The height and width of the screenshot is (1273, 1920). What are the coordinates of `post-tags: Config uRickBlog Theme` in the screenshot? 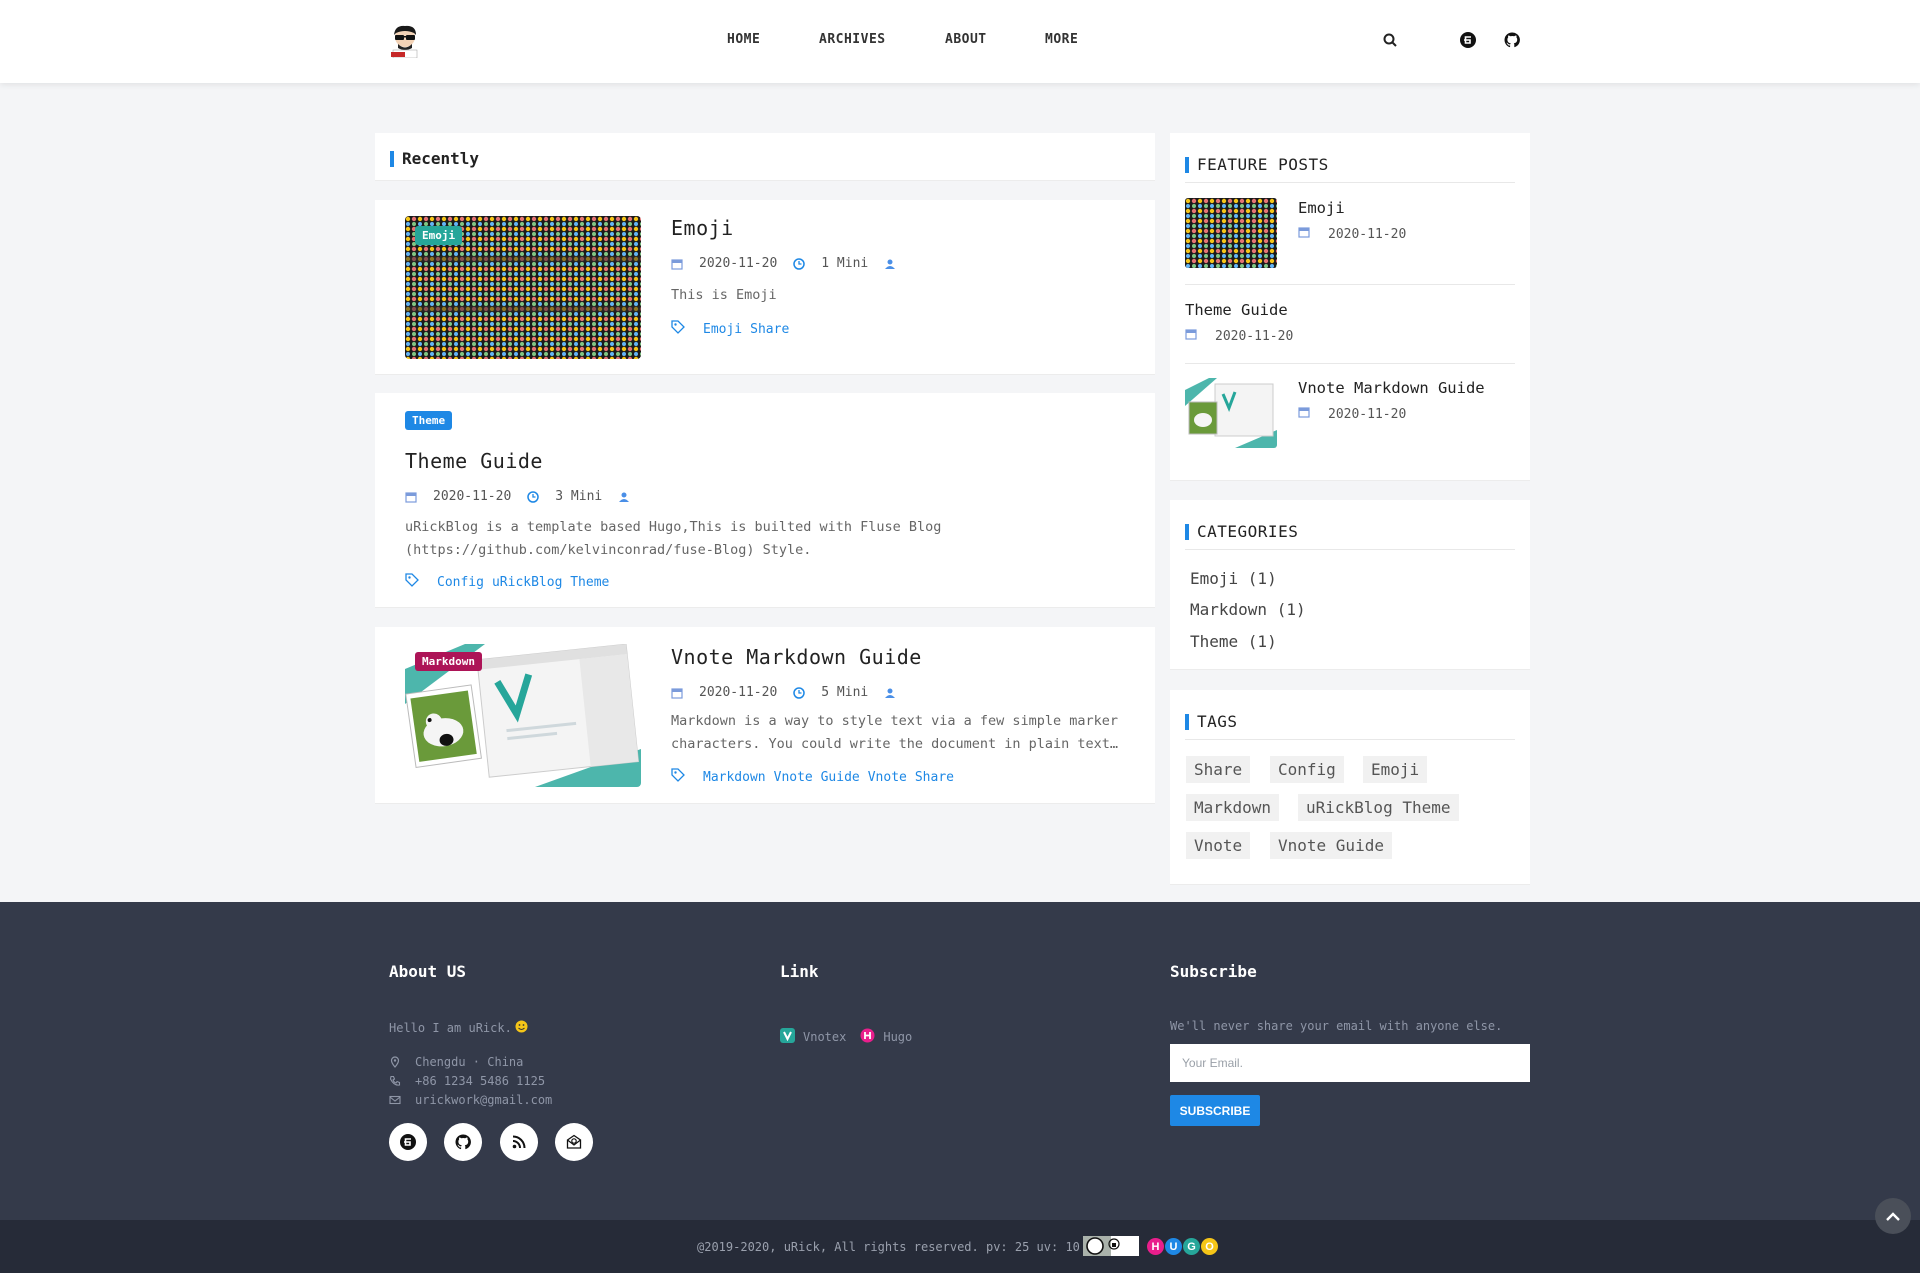 It's located at (511, 582).